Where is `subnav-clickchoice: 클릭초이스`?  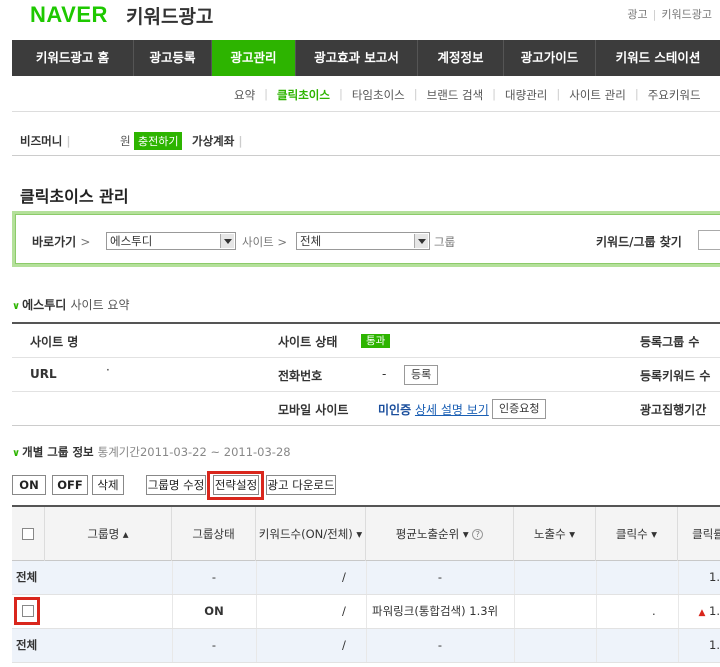
subnav-clickchoice: 클릭초이스 is located at coordinates (303, 95).